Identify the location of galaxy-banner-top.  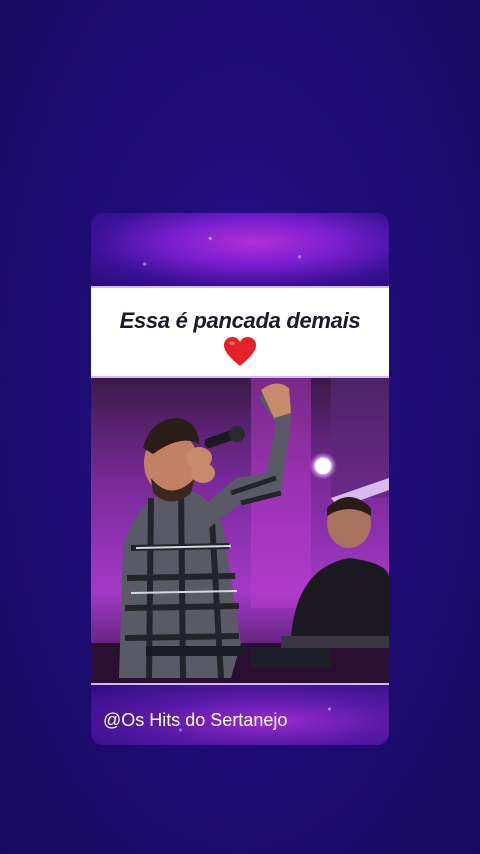
(240, 249).